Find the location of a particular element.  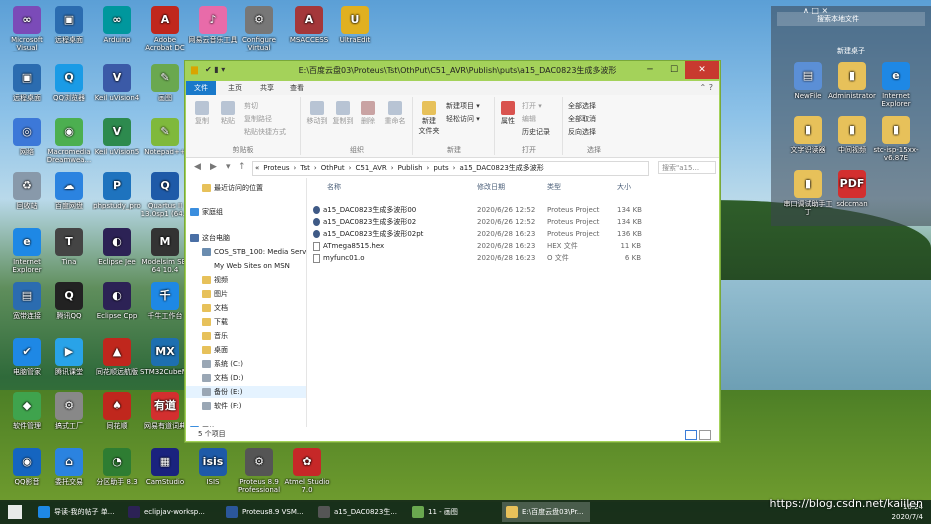

nav-item: 视频 is located at coordinates (246, 280).